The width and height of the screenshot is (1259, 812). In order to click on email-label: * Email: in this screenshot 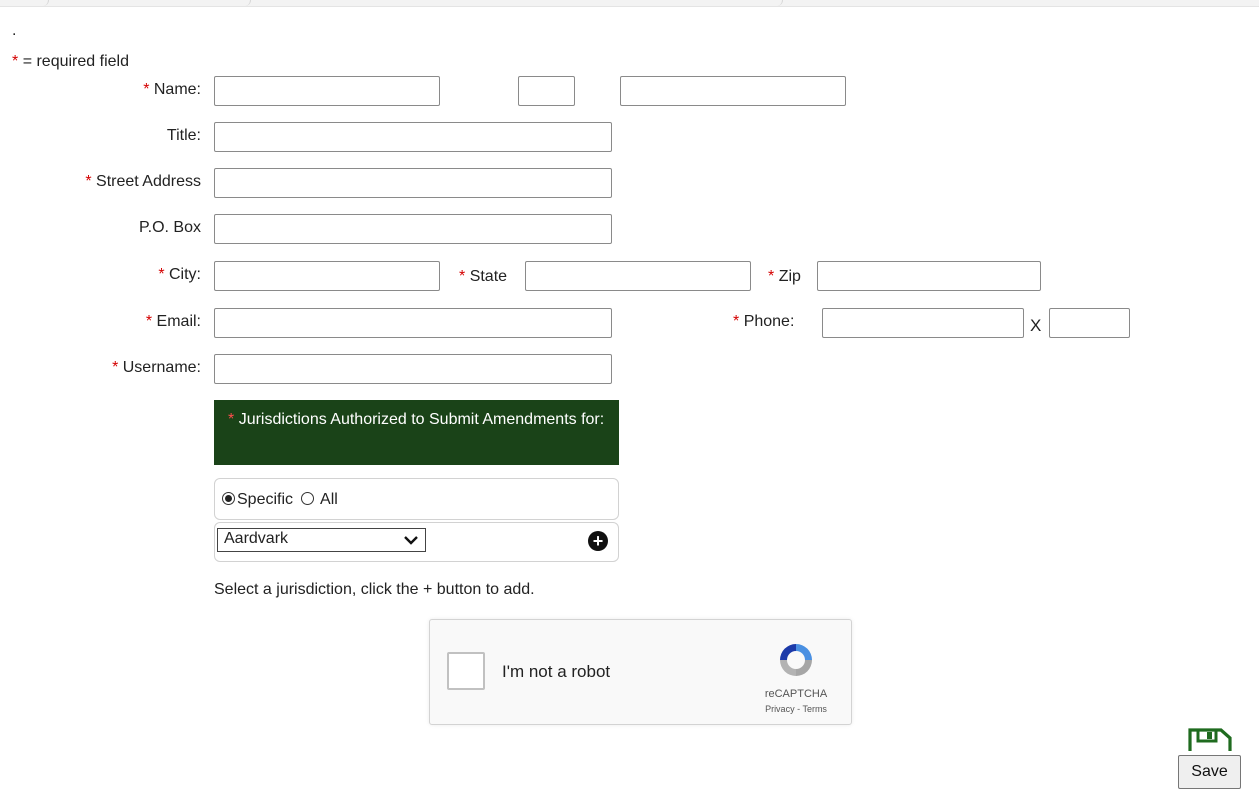, I will do `click(130, 322)`.